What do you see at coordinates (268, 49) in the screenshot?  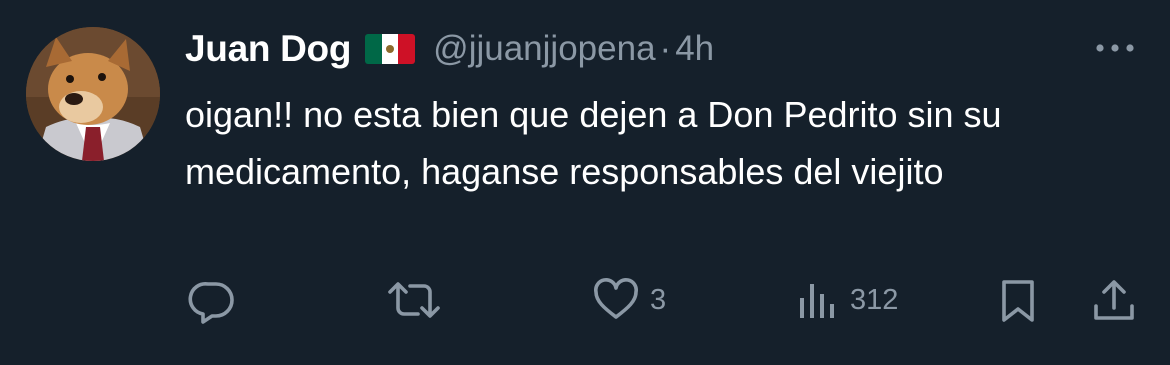 I see `display-name: Juan Dog` at bounding box center [268, 49].